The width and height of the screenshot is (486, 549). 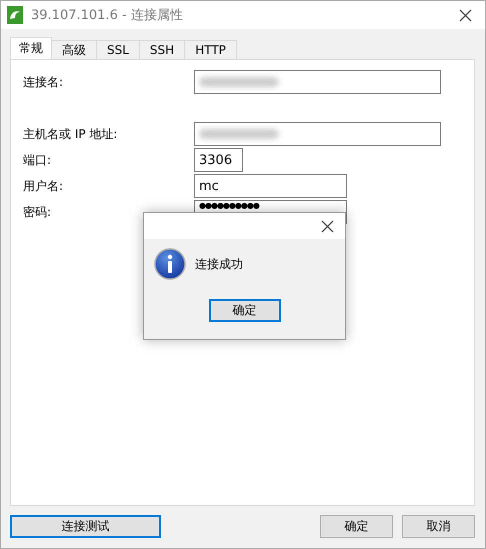 I want to click on window-title: 39.107.101.6 - 连接属性, so click(x=107, y=15).